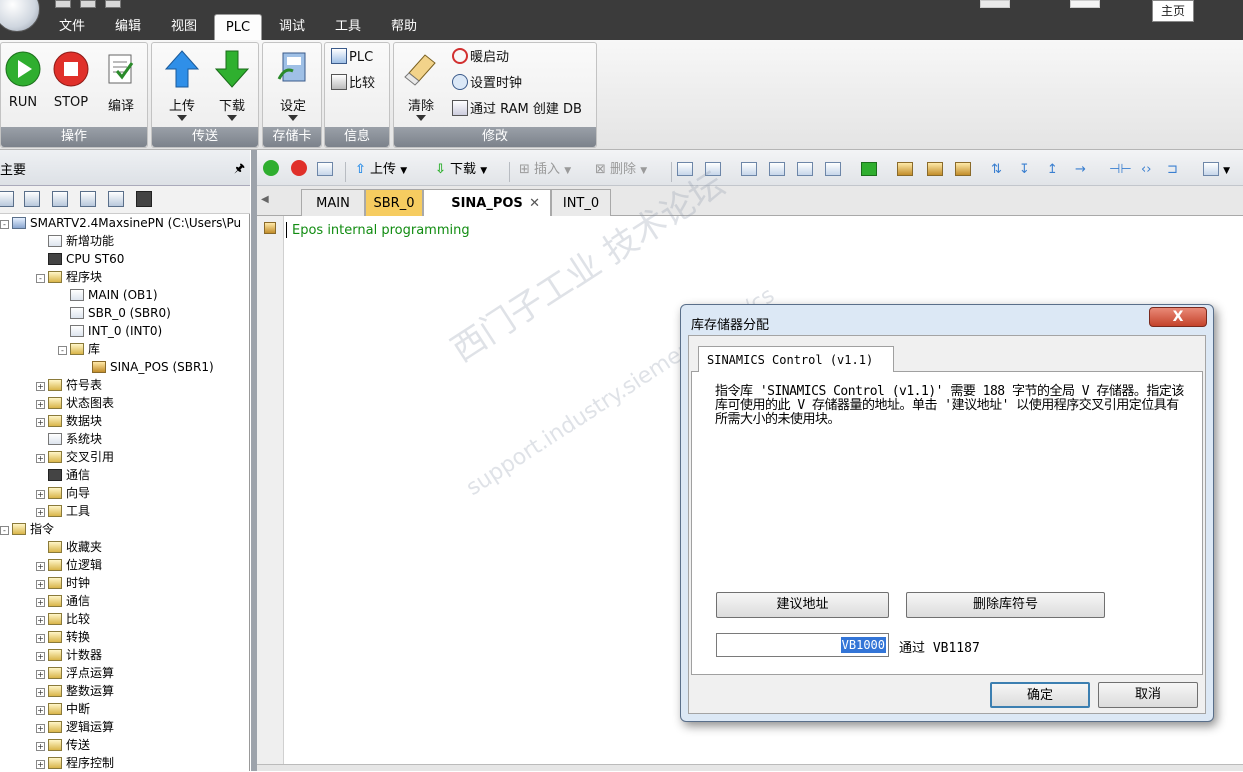 This screenshot has height=772, width=1243. I want to click on ok-button: 确定, so click(1040, 695).